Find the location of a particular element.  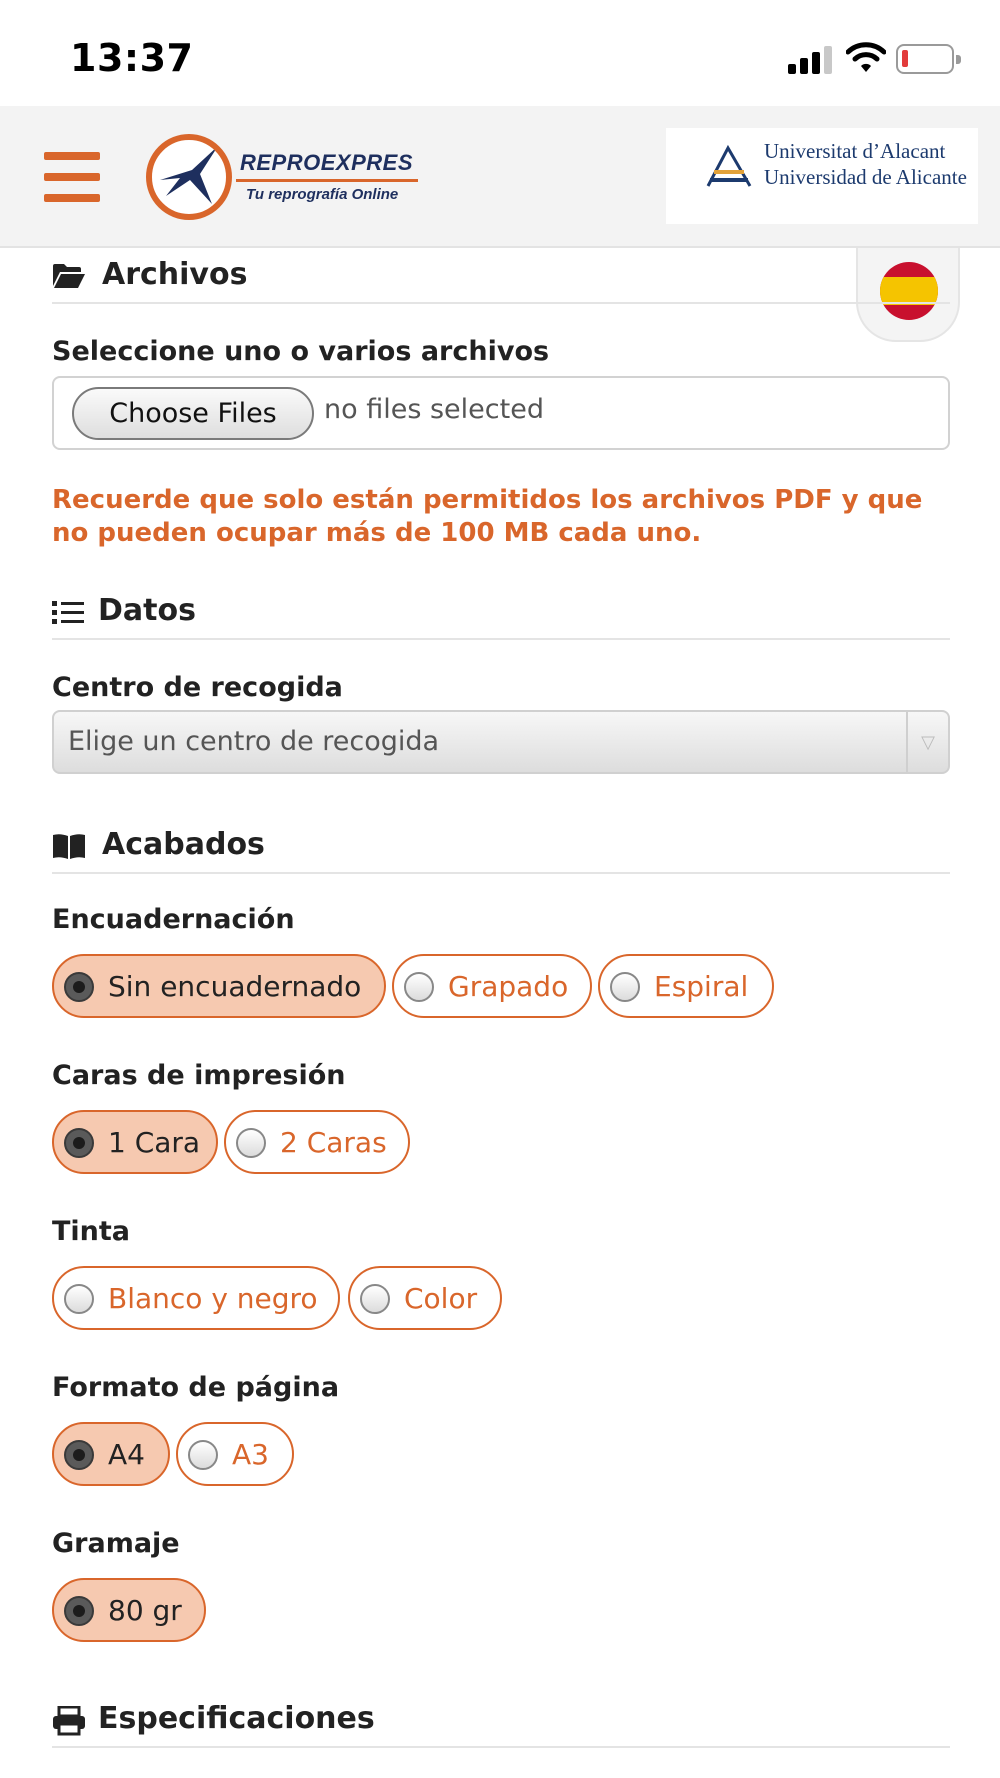

files-label: Seleccione uno o varios archivos is located at coordinates (301, 351).